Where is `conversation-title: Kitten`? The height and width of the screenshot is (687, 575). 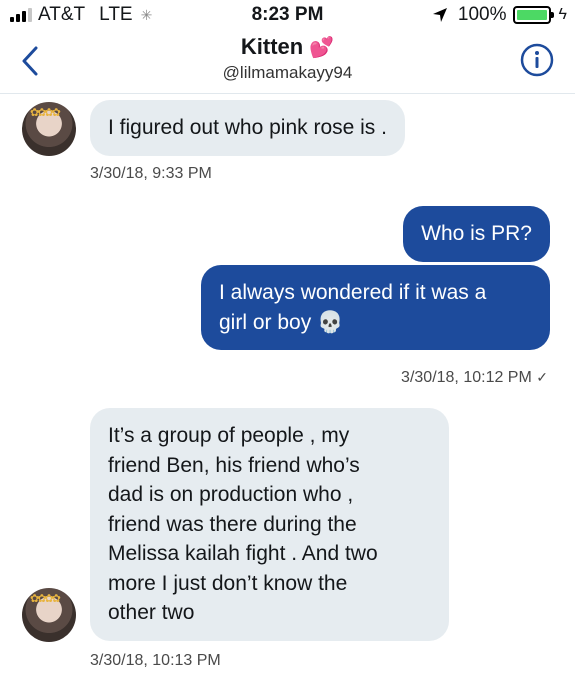 conversation-title: Kitten is located at coordinates (272, 46).